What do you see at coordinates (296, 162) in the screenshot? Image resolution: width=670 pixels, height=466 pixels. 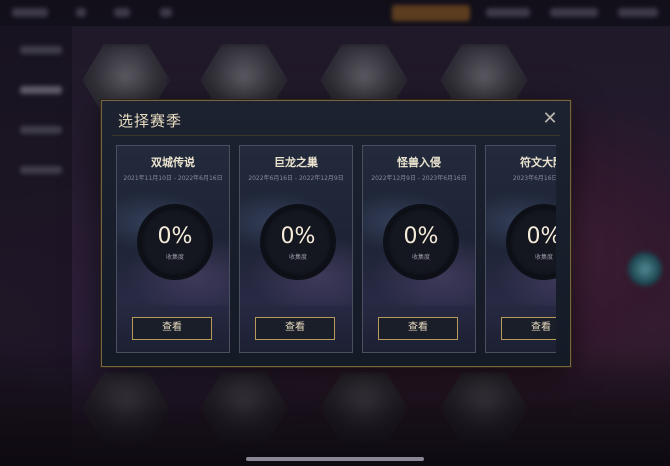 I see `season-name: 巨龙之巢` at bounding box center [296, 162].